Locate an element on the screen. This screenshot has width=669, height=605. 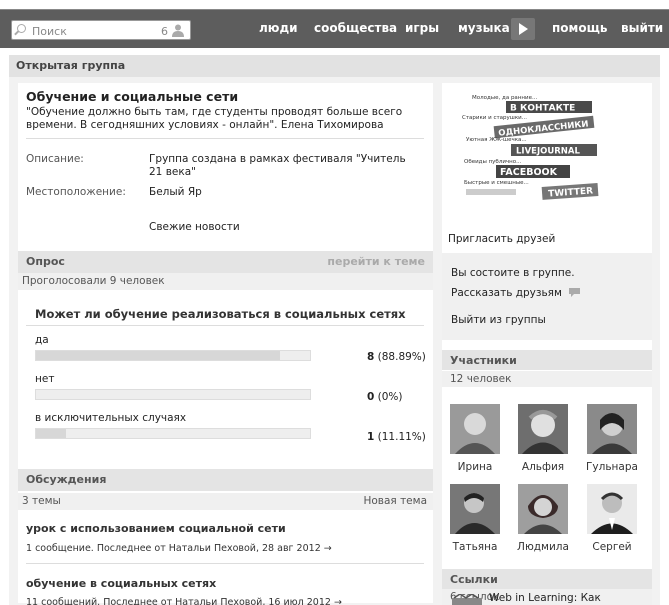
member-name: Ирина is located at coordinates (475, 467).